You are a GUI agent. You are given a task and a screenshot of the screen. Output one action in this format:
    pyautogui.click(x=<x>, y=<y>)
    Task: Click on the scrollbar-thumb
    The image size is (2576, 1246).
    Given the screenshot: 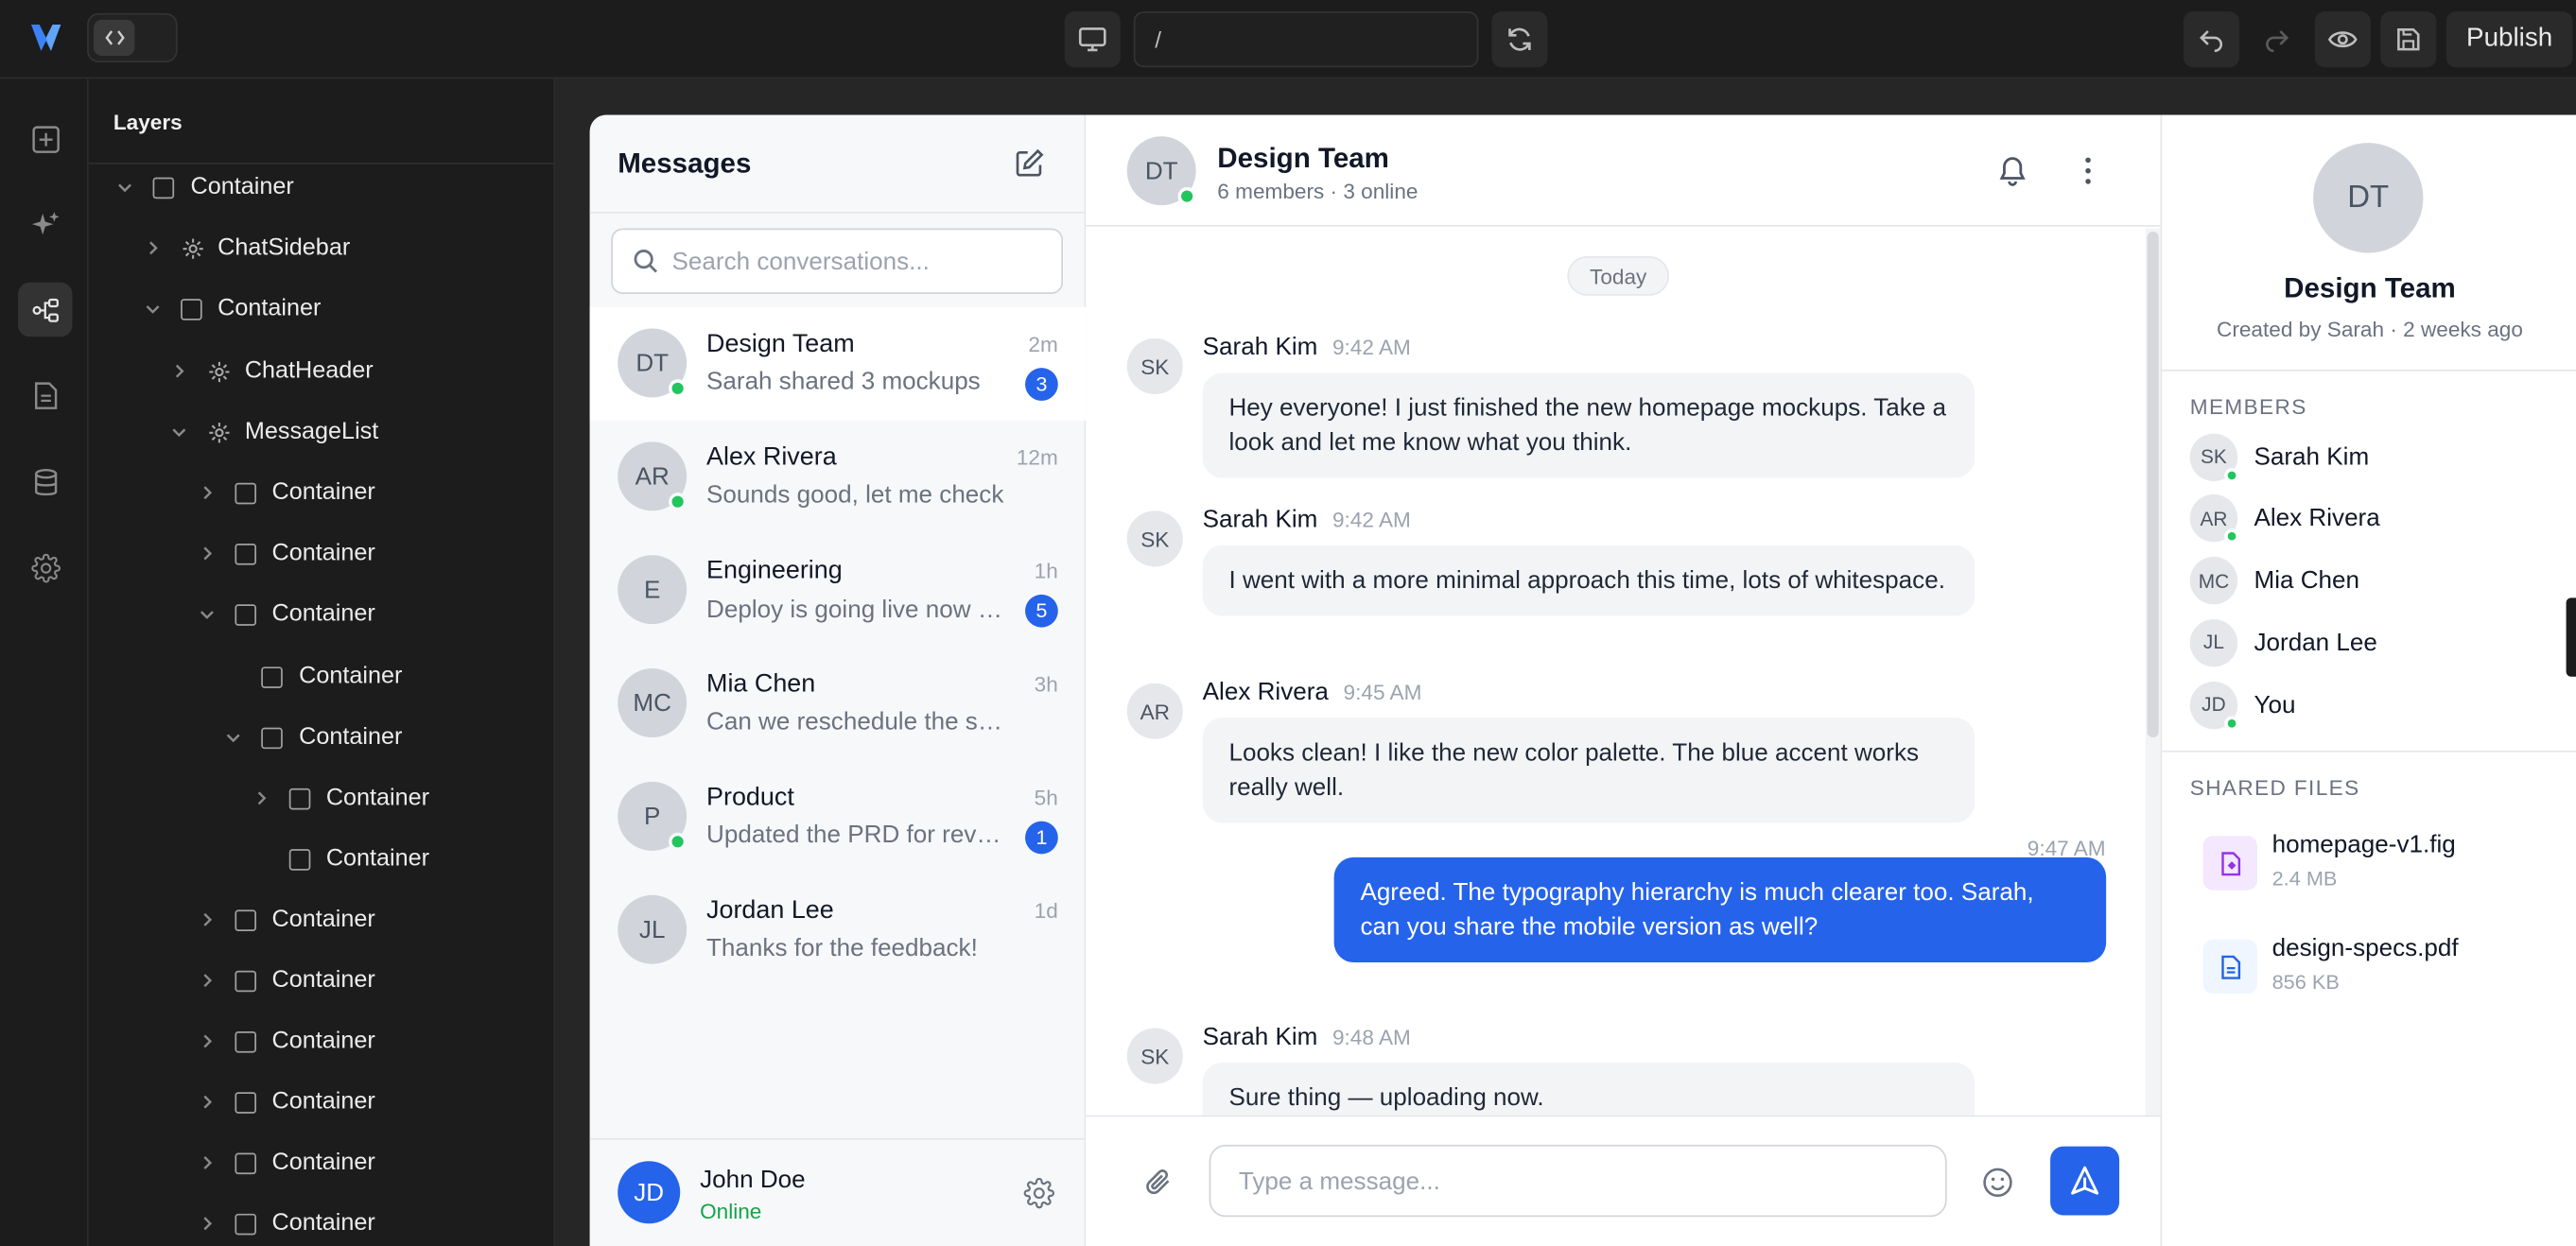 What is the action you would take?
    pyautogui.click(x=2153, y=484)
    